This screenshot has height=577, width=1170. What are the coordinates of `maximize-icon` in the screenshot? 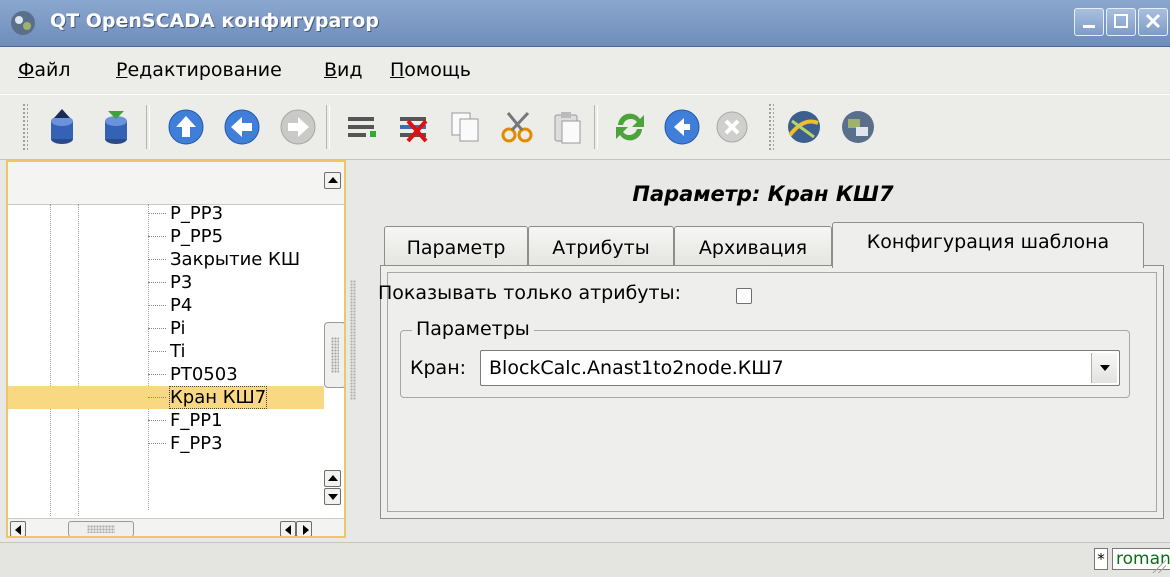 It's located at (1121, 21).